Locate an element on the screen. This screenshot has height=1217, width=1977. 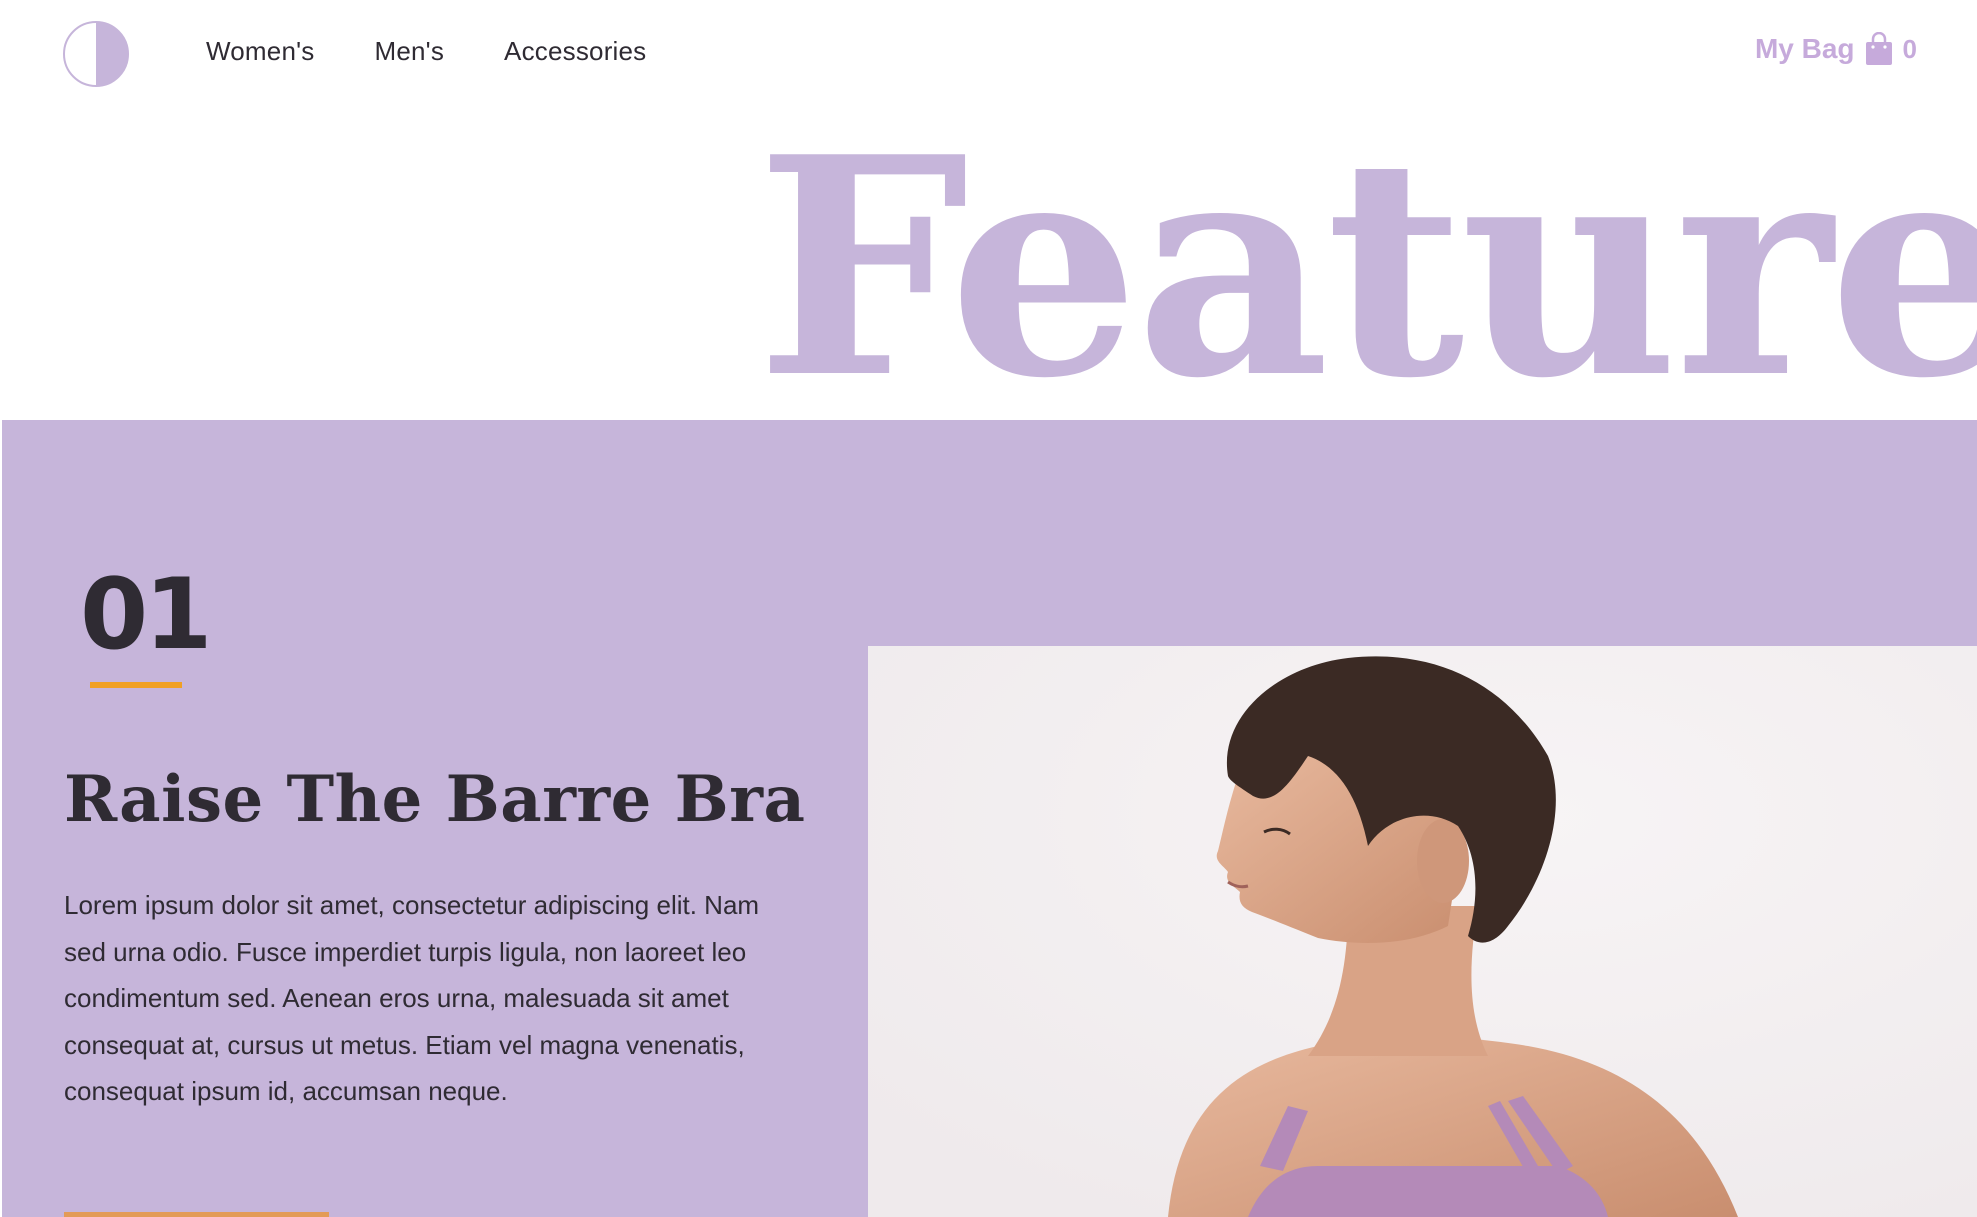
logo-link is located at coordinates (96, 54).